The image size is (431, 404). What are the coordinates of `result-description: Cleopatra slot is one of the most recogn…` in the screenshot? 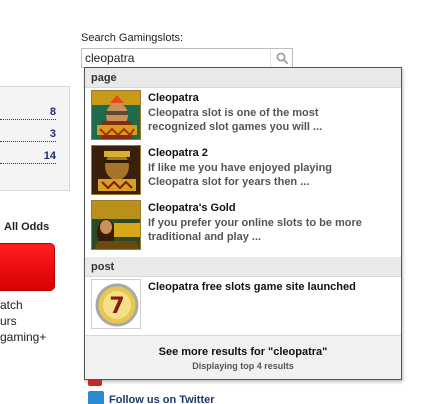 It's located at (235, 120).